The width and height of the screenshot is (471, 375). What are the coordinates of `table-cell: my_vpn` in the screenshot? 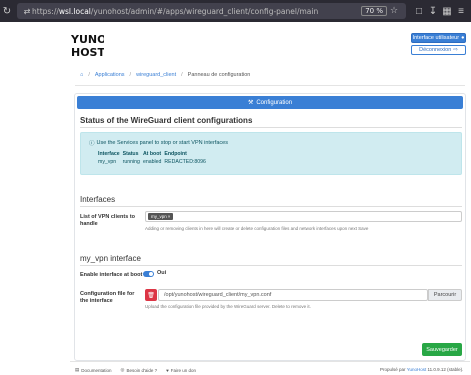 It's located at (107, 162).